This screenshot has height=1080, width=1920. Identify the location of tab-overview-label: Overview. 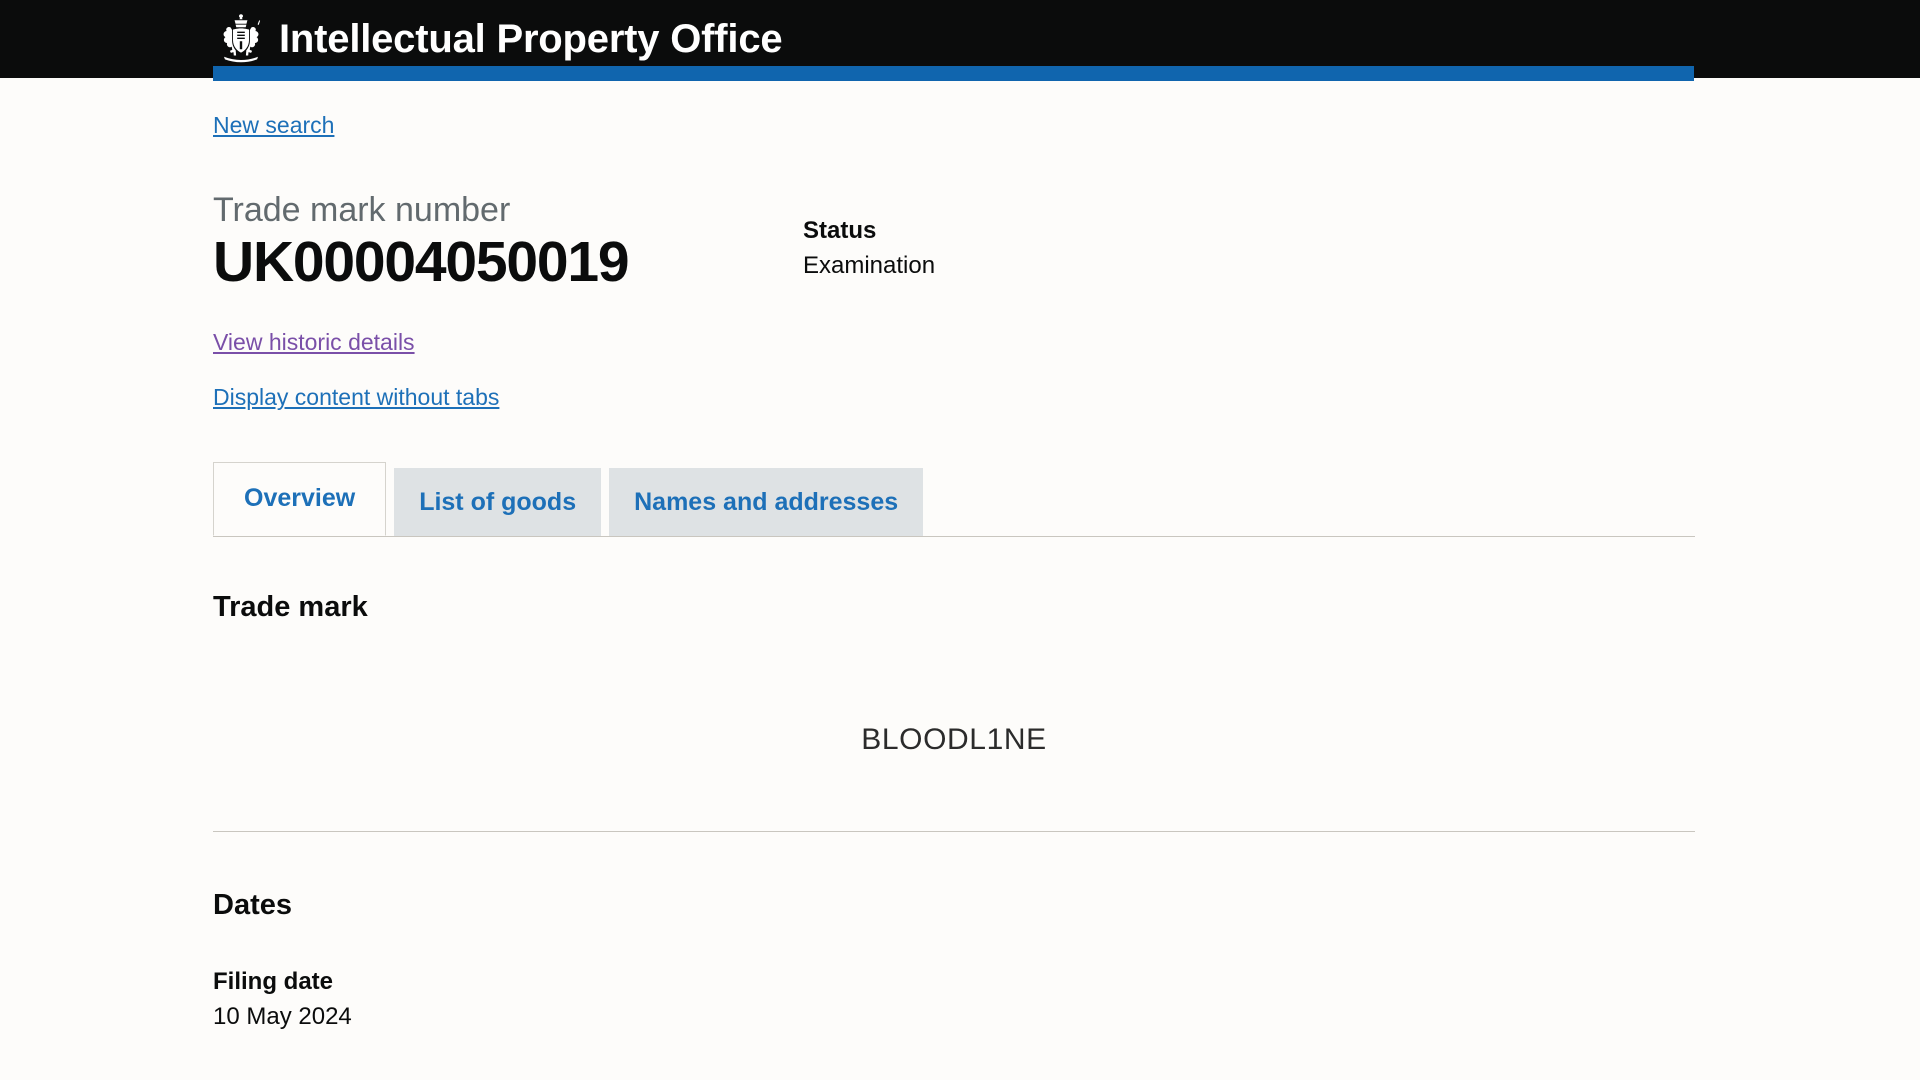
(300, 498).